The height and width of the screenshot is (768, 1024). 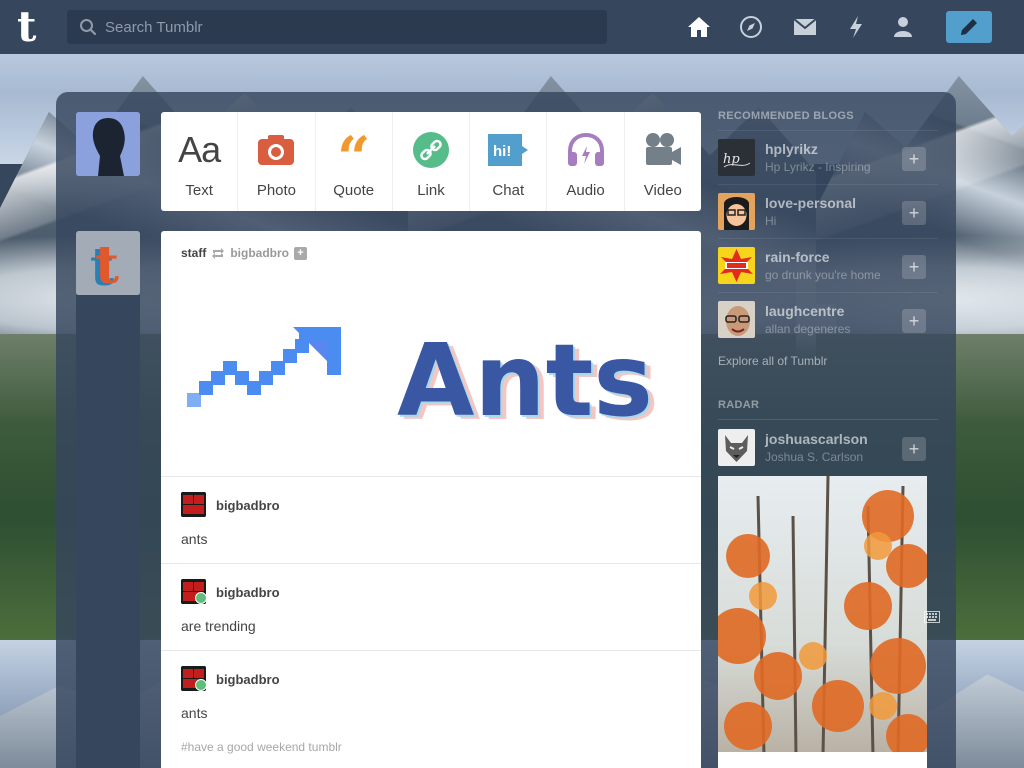 I want to click on chat-icon: hi!, so click(x=508, y=150).